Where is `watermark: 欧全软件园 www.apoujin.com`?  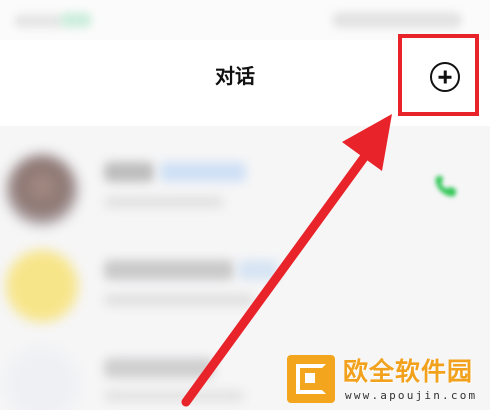 watermark: 欧全软件园 www.apoujin.com is located at coordinates (387, 381).